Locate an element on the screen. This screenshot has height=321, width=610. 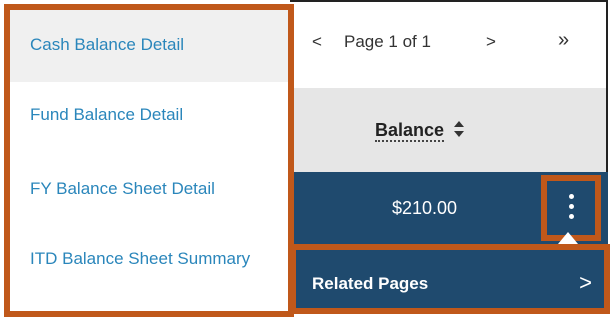
menu-item-cash-balance-detail: Cash Balance Detail is located at coordinates (149, 46).